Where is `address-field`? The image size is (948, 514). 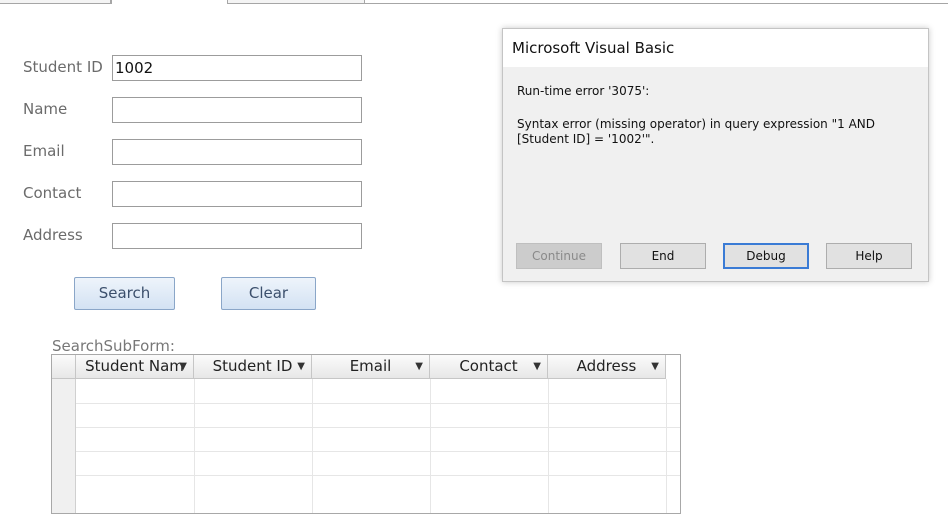 address-field is located at coordinates (237, 236).